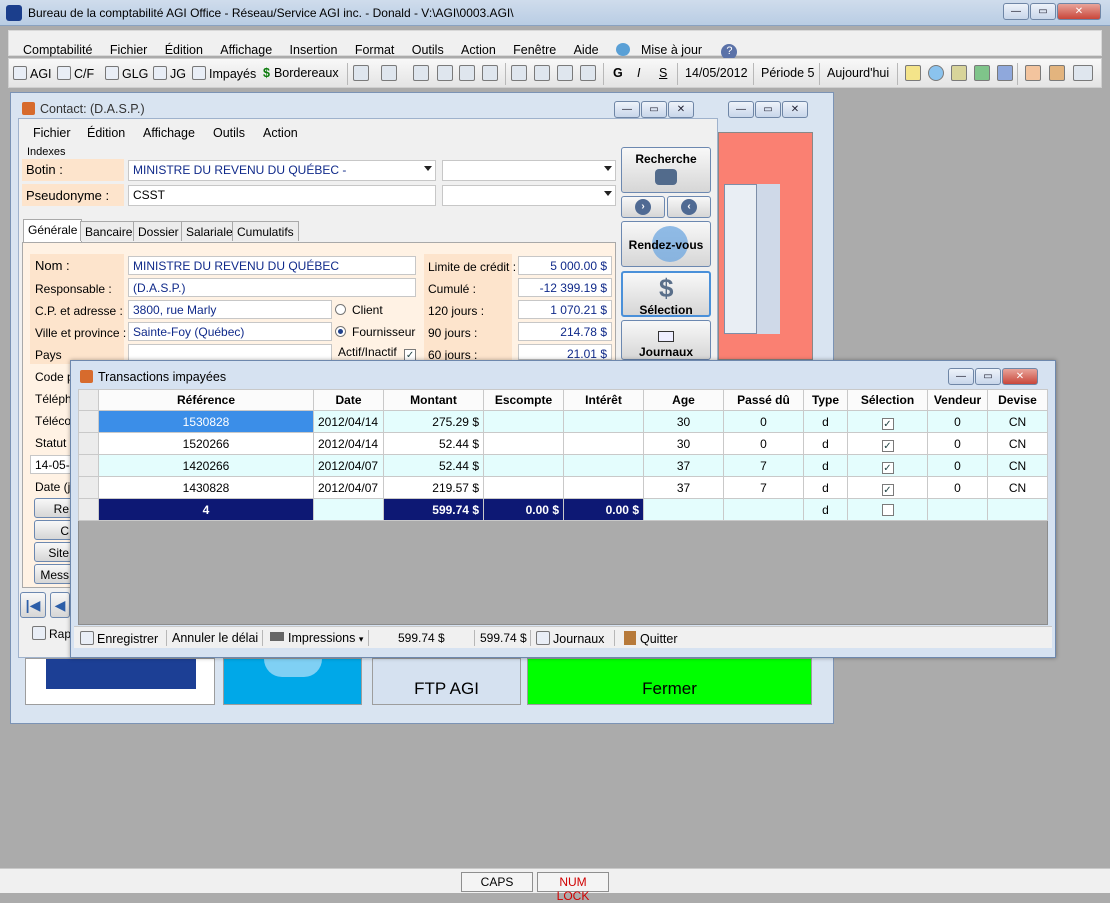  I want to click on col-interet: Intérêt, so click(603, 400).